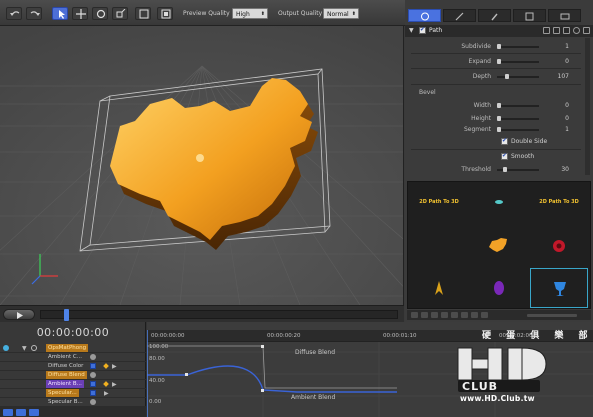 The height and width of the screenshot is (417, 593). I want to click on bevel-height-slider, so click(518, 118).